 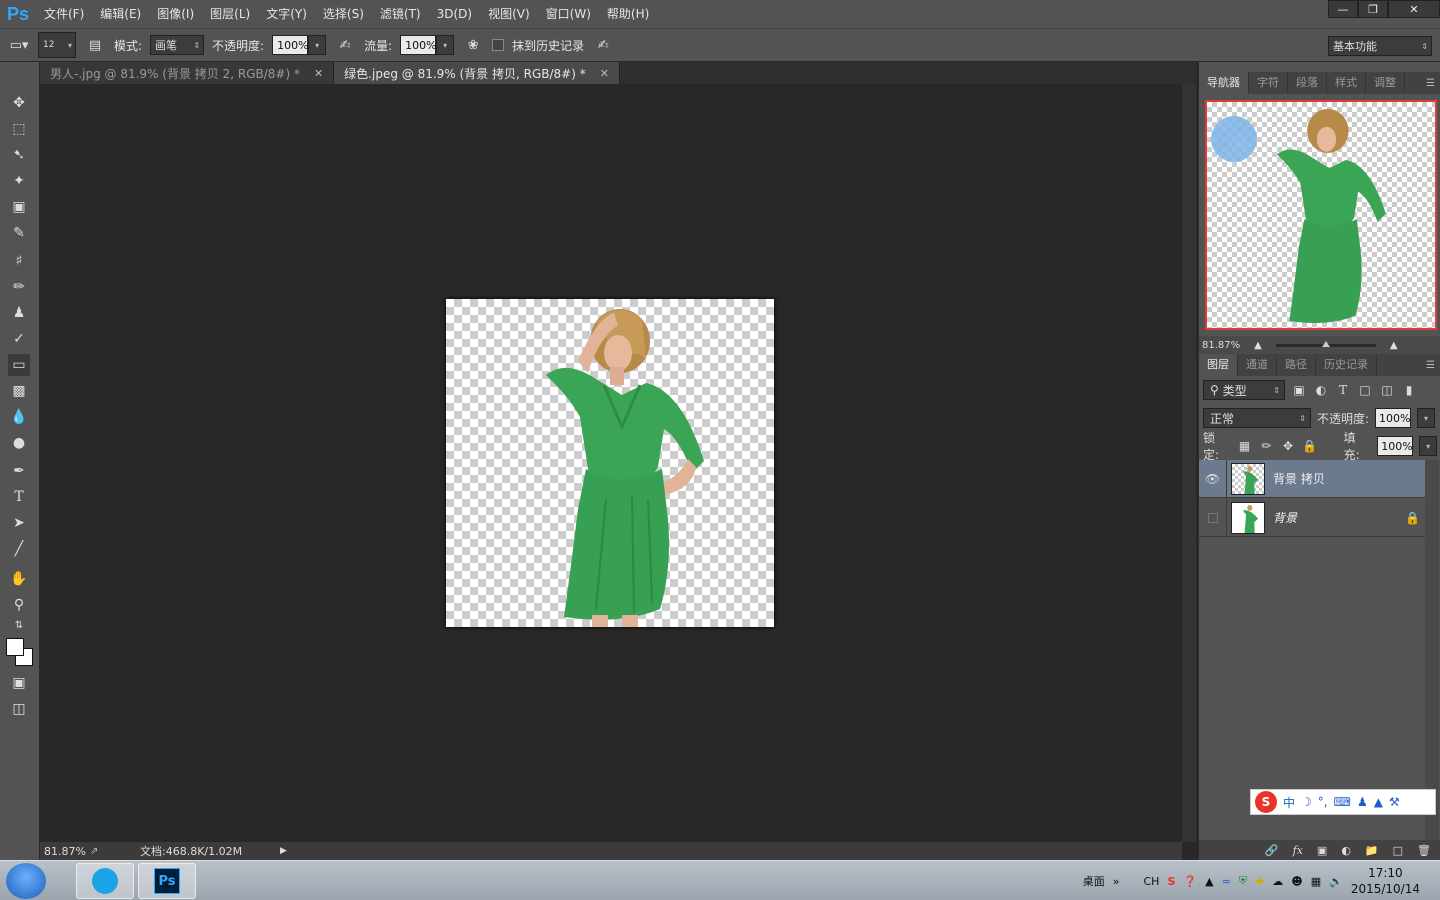 I want to click on zoom-in-icon: ▲, so click(x=1394, y=345).